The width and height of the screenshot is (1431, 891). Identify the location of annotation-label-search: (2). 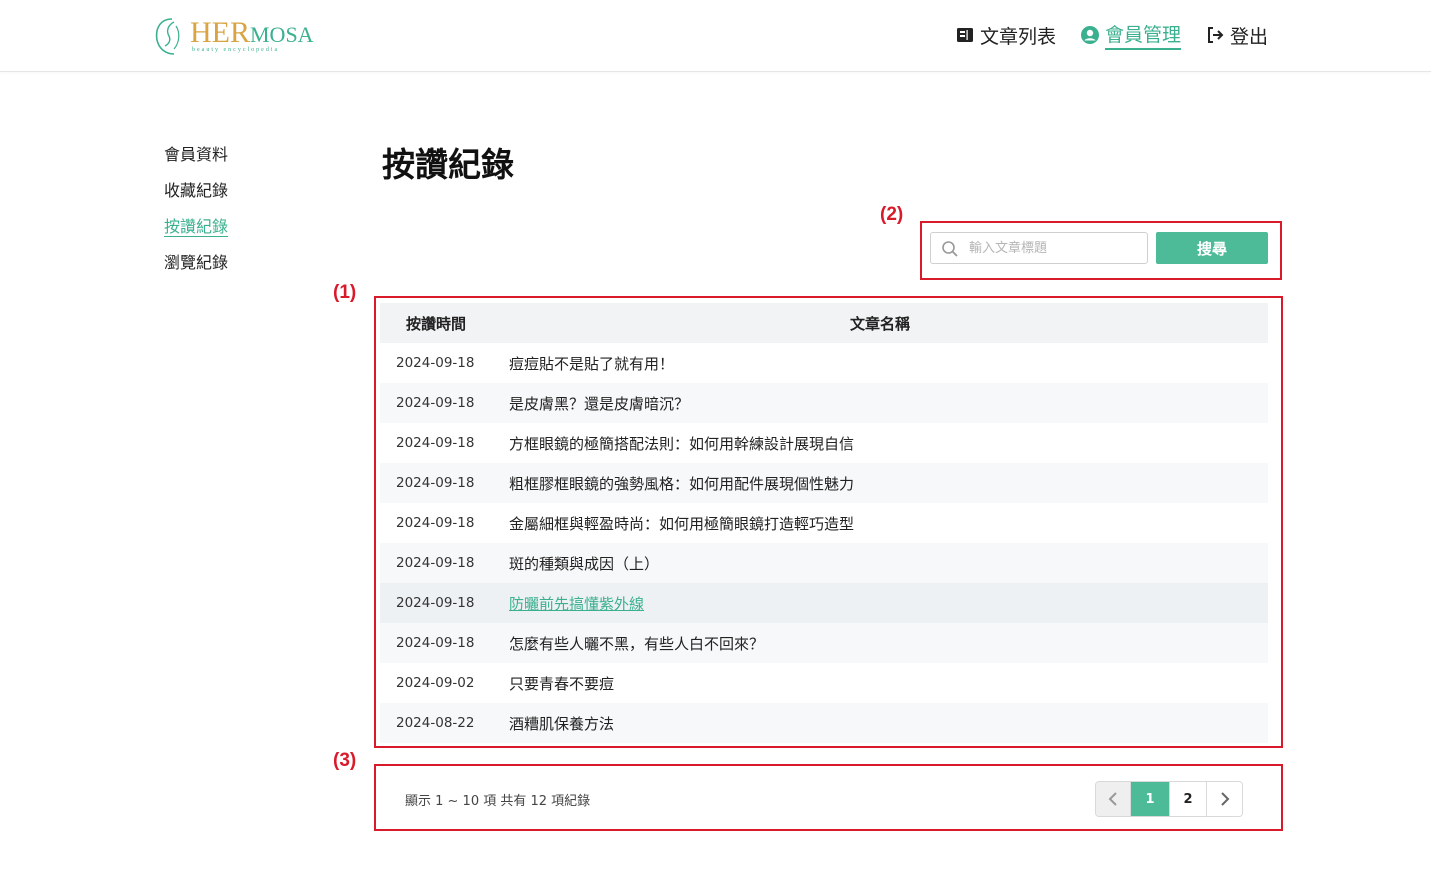
(892, 214).